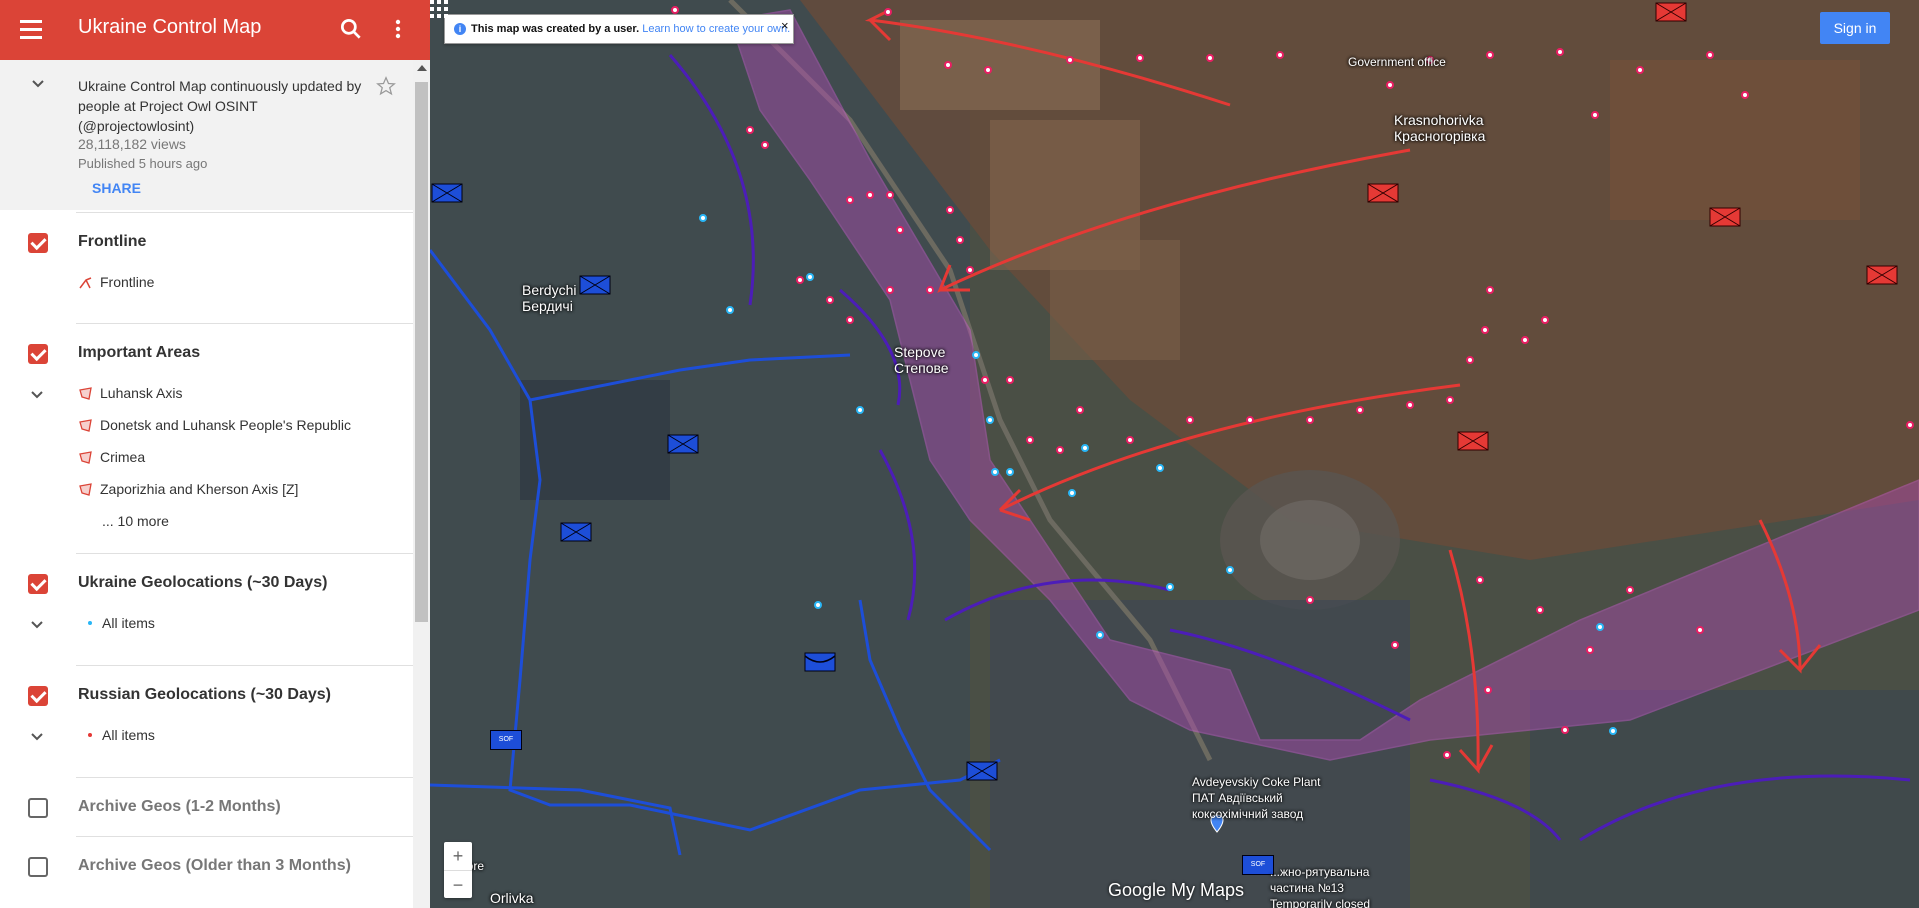  What do you see at coordinates (38, 354) in the screenshot?
I see `layer-checkbox-important-areas` at bounding box center [38, 354].